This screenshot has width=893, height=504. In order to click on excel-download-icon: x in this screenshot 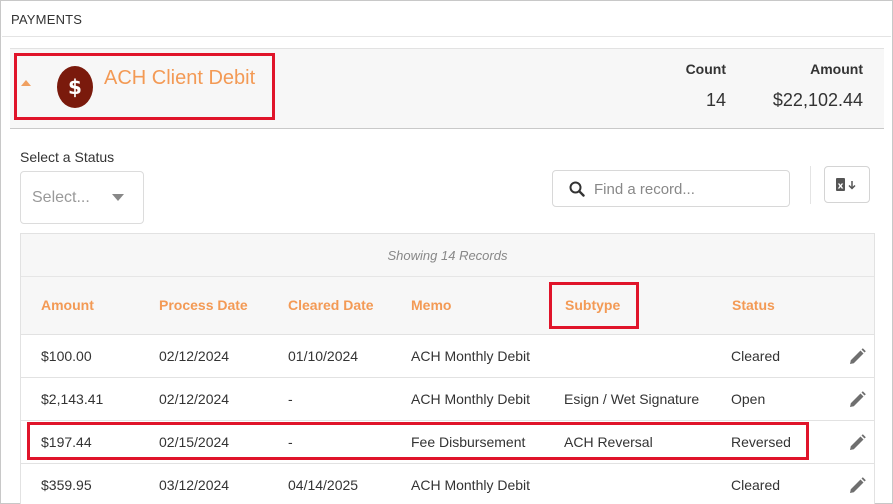, I will do `click(846, 184)`.